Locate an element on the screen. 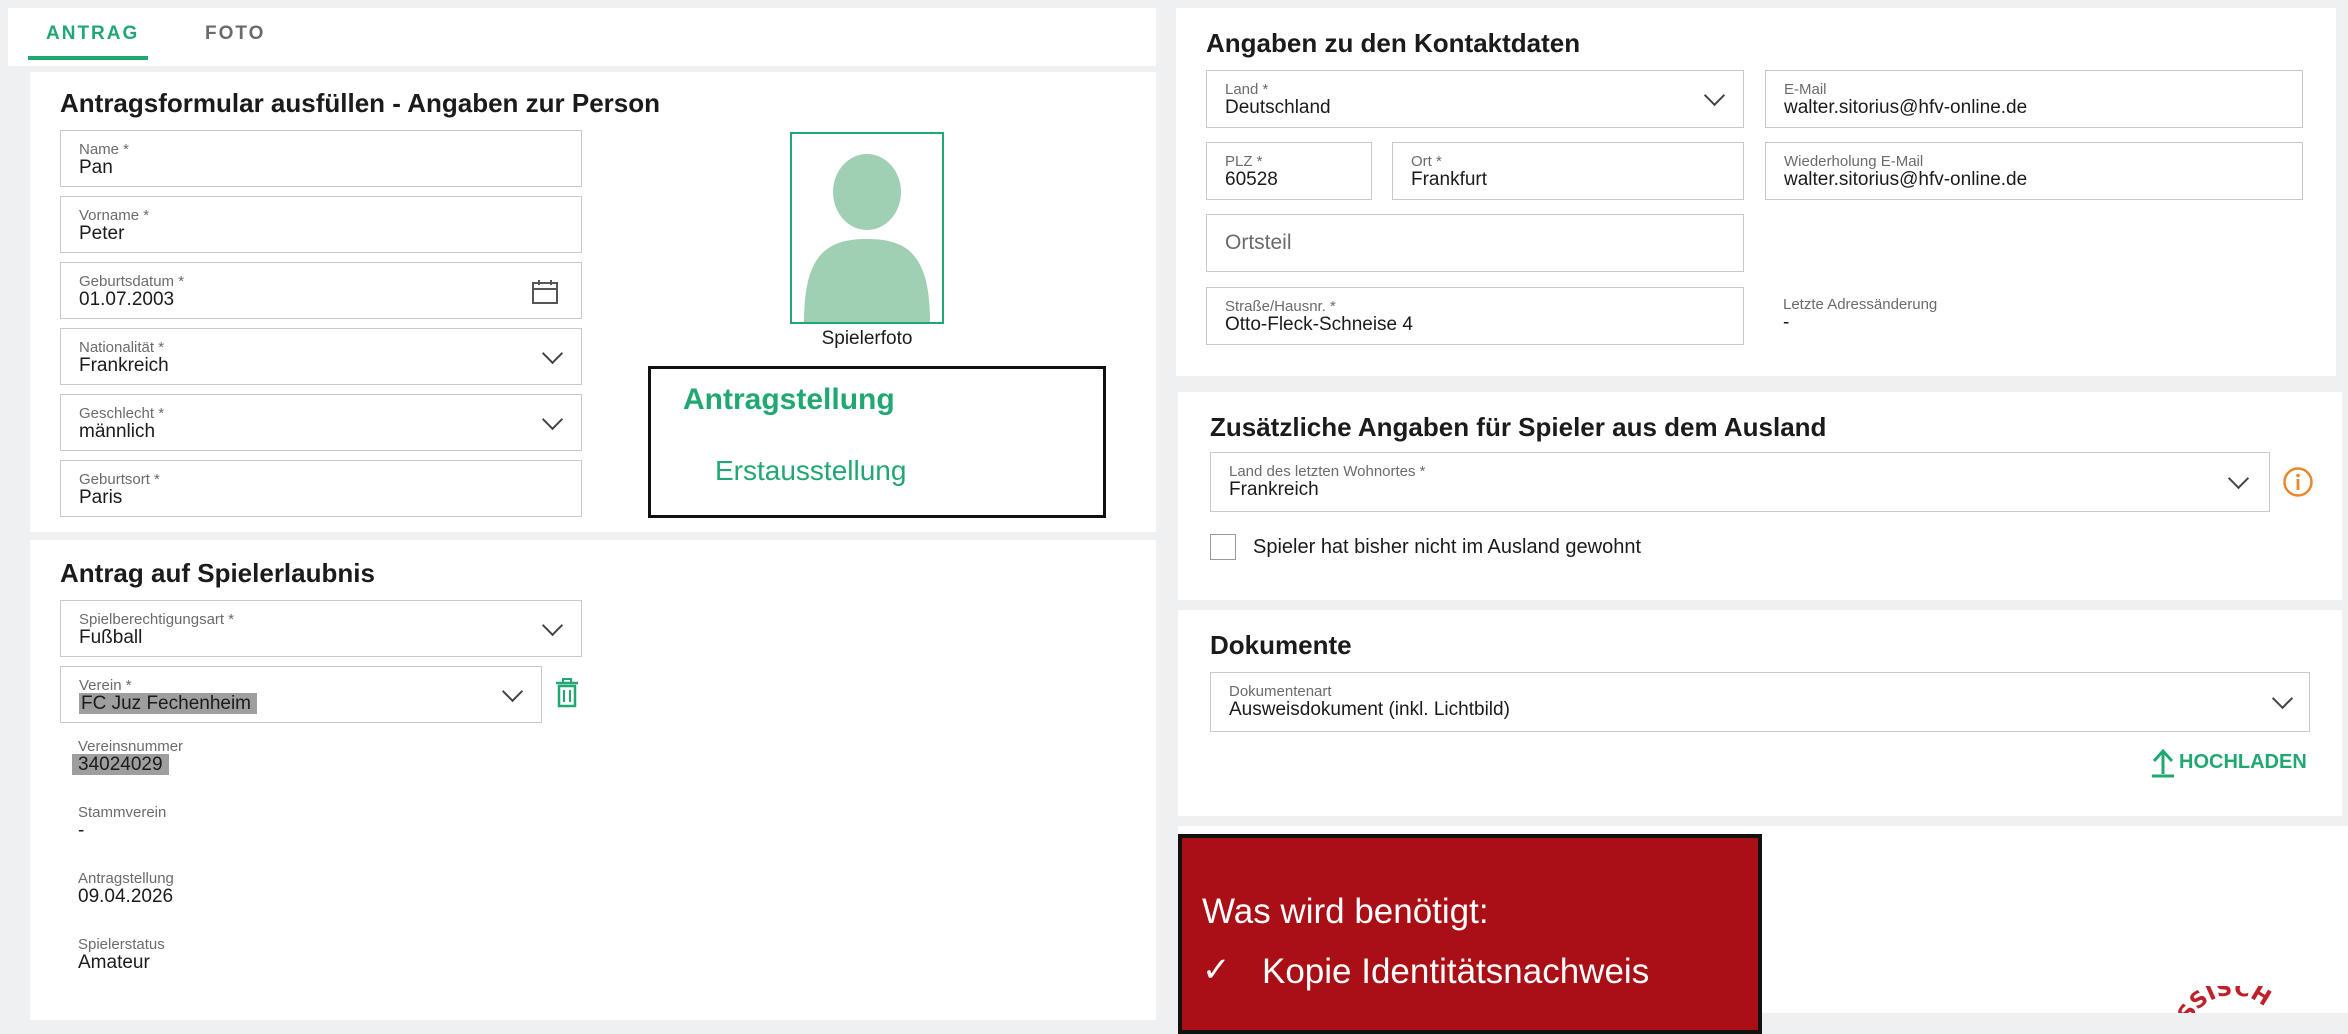  antragstellung-box: Antragstellung Erstausstellung is located at coordinates (877, 442).